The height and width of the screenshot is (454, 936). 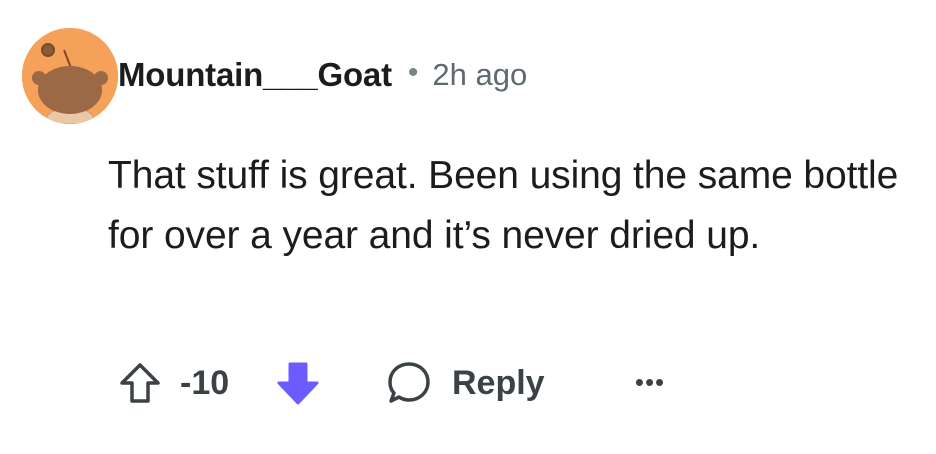 I want to click on downvote-arrow-icon, so click(x=298, y=383).